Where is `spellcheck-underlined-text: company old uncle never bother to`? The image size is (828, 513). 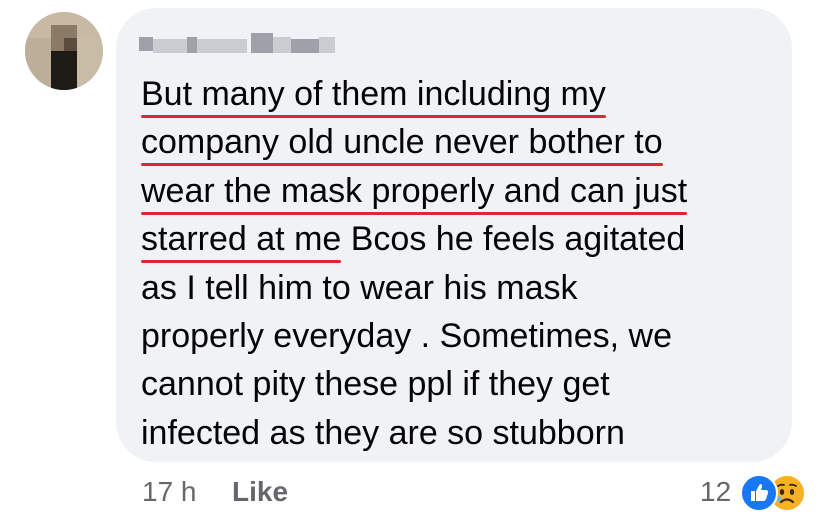
spellcheck-underlined-text: company old uncle never bother to is located at coordinates (402, 142).